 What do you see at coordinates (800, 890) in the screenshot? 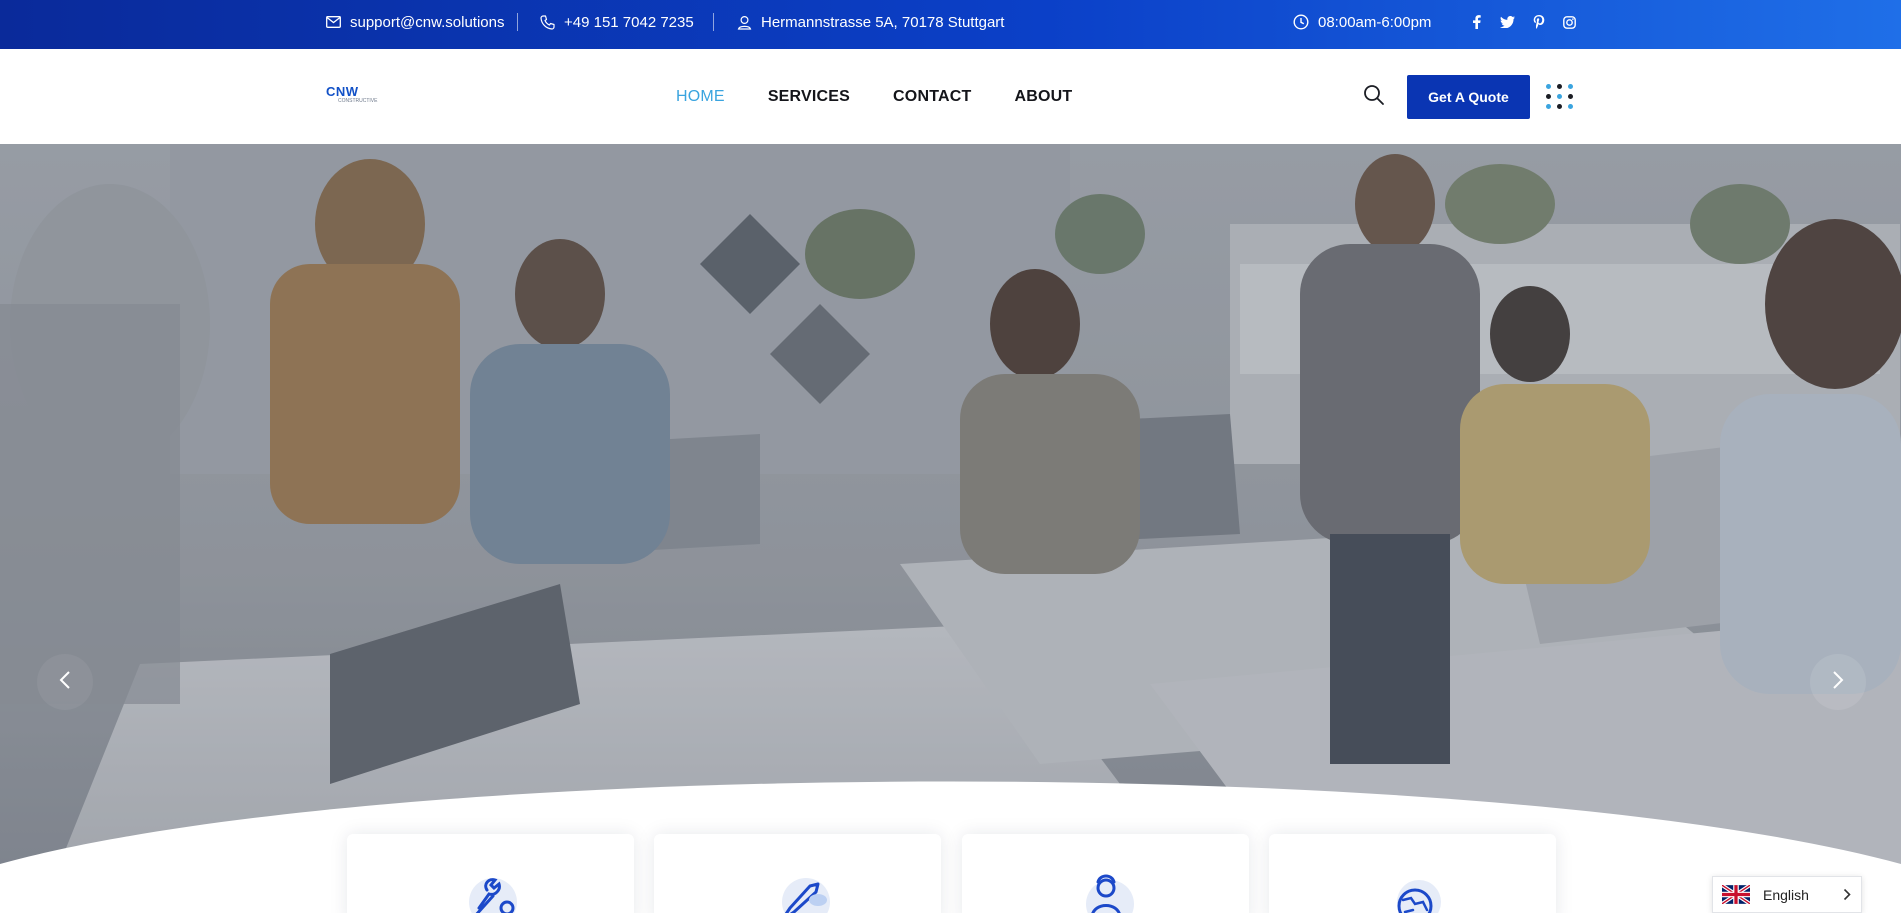
I see `rocket-icon` at bounding box center [800, 890].